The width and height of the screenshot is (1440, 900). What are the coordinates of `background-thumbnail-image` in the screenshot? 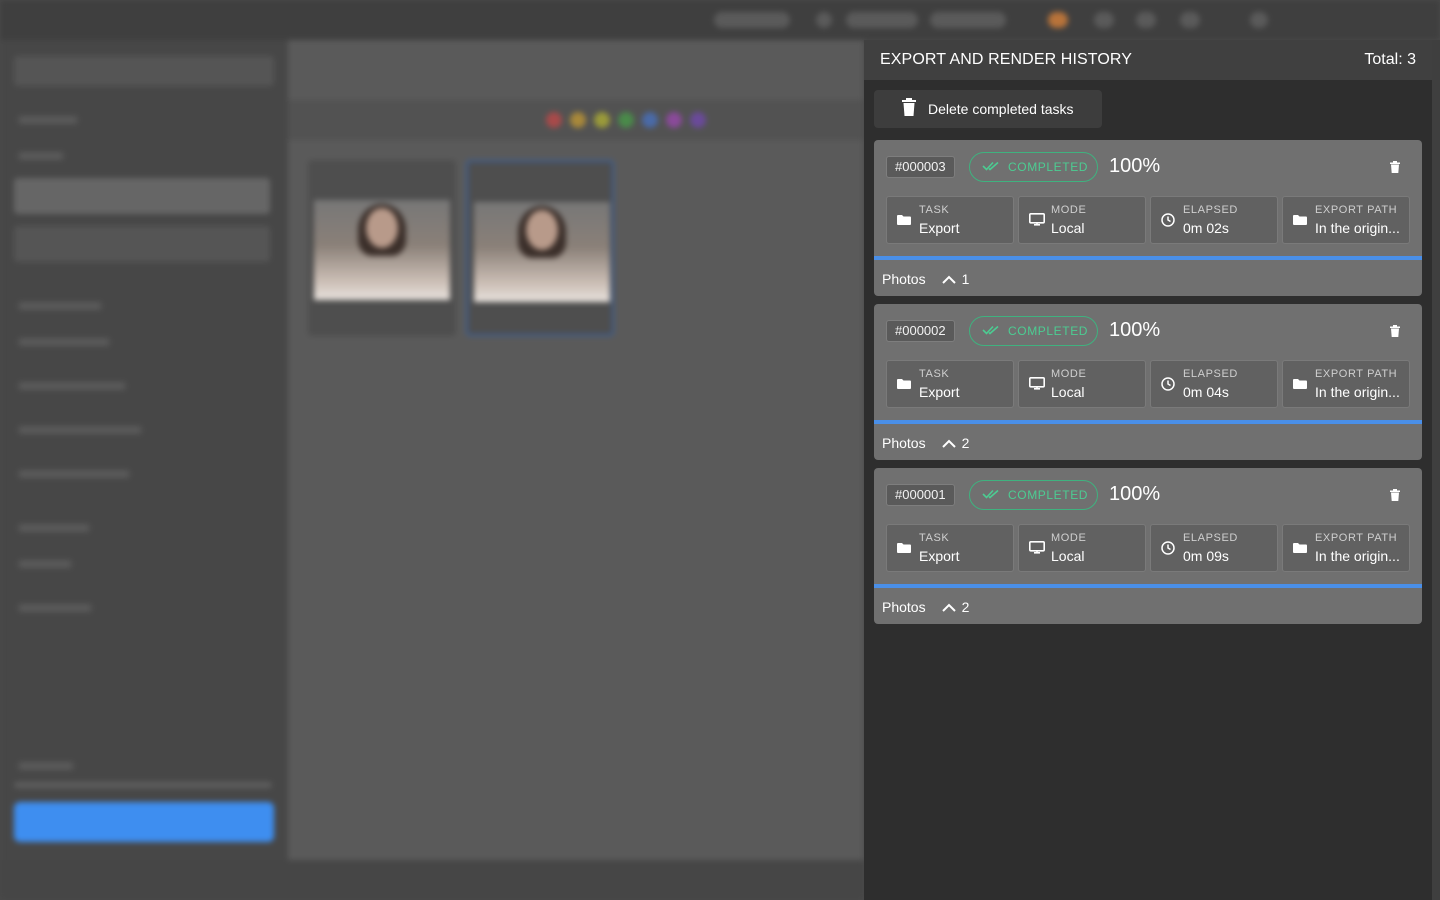 It's located at (382, 228).